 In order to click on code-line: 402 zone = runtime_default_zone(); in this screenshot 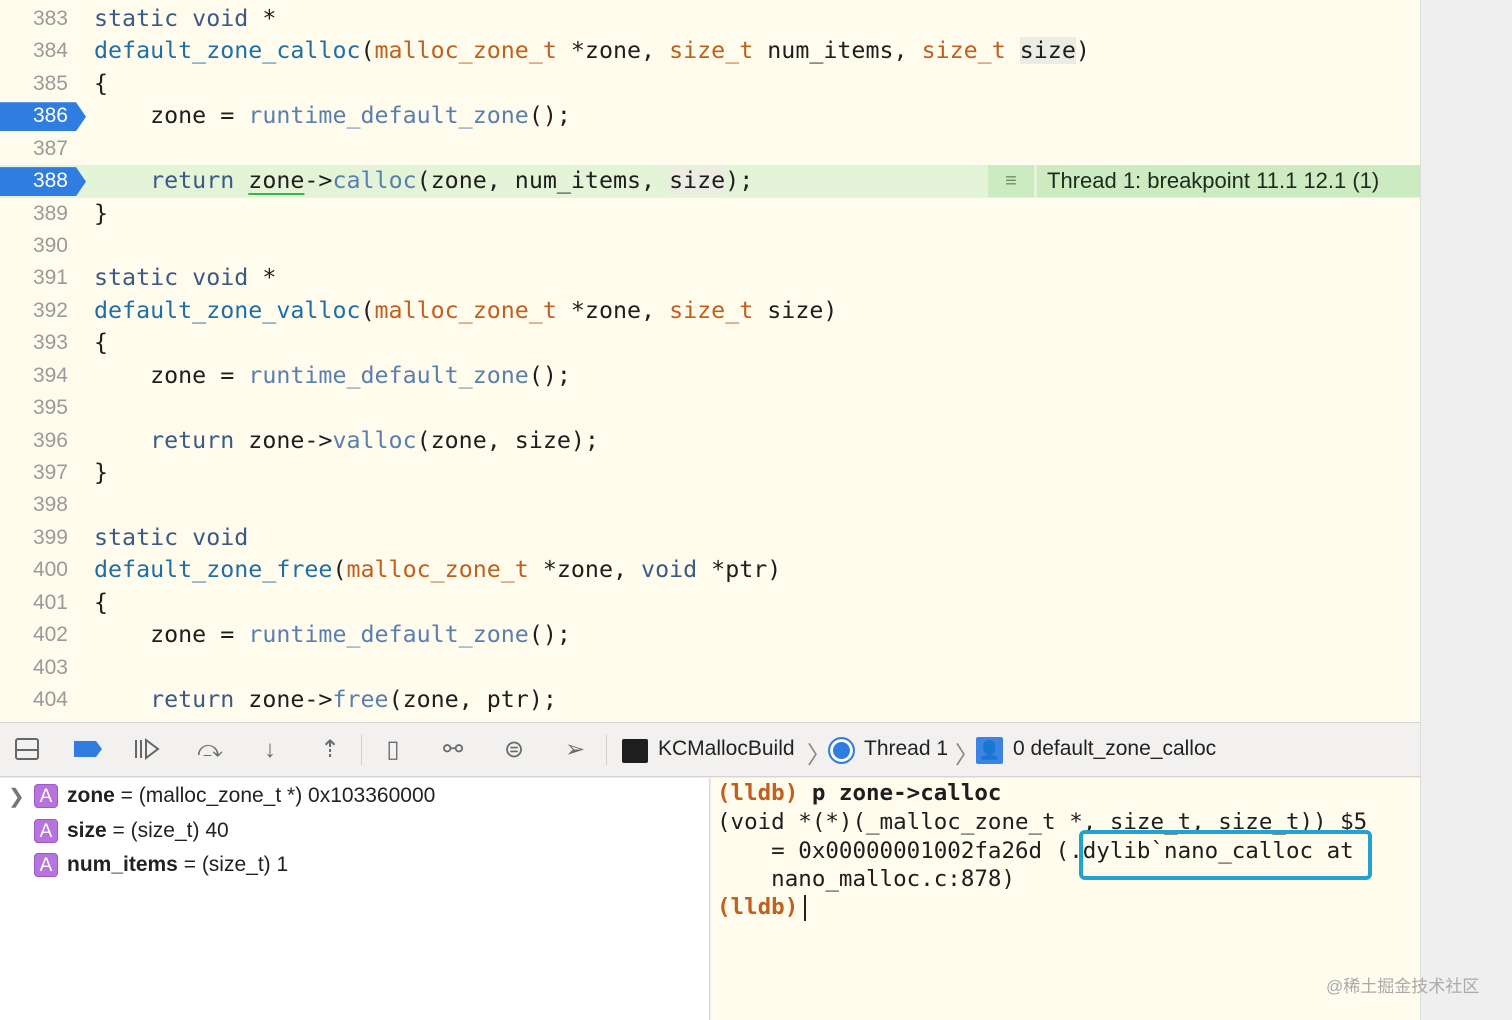, I will do `click(710, 635)`.